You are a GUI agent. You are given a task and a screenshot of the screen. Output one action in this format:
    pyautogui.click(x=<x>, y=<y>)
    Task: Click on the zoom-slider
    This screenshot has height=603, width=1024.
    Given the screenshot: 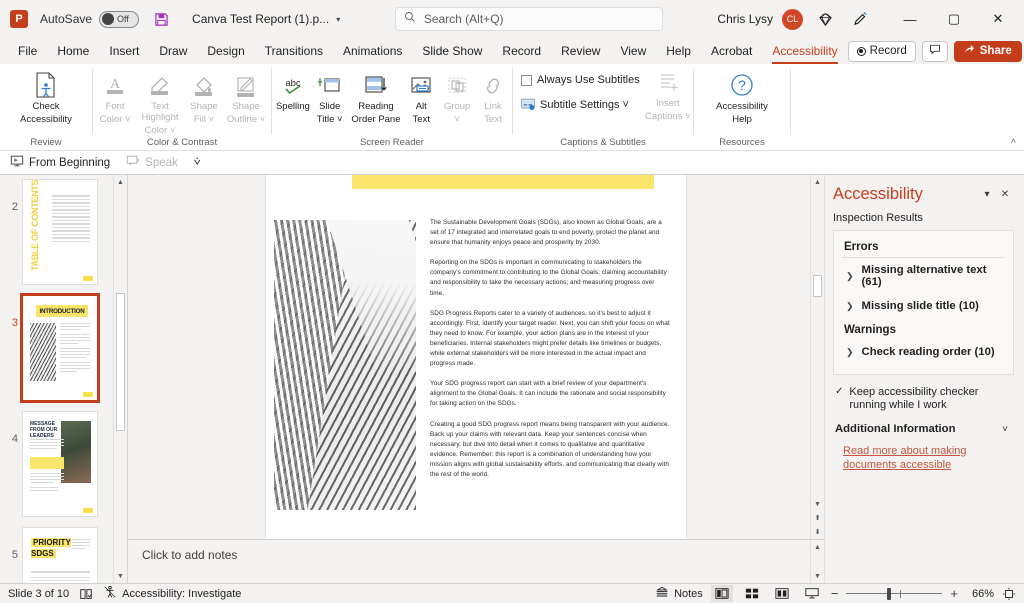 What is the action you would take?
    pyautogui.click(x=894, y=594)
    